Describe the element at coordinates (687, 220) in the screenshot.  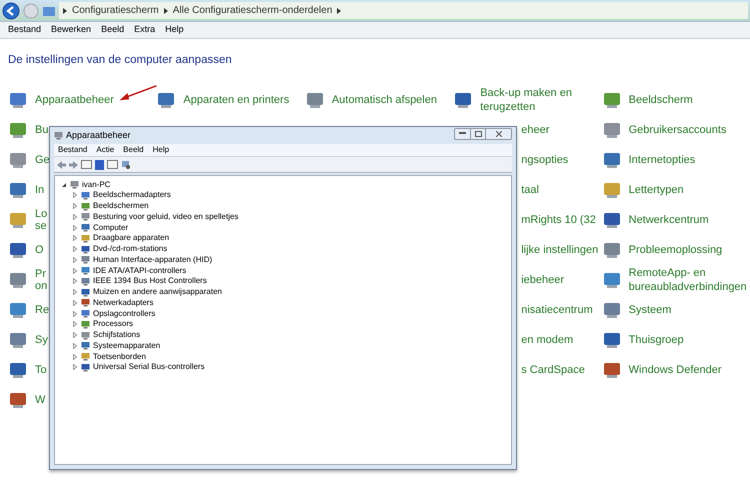
I see `control-panel-link: Netwerkcentrum` at that location.